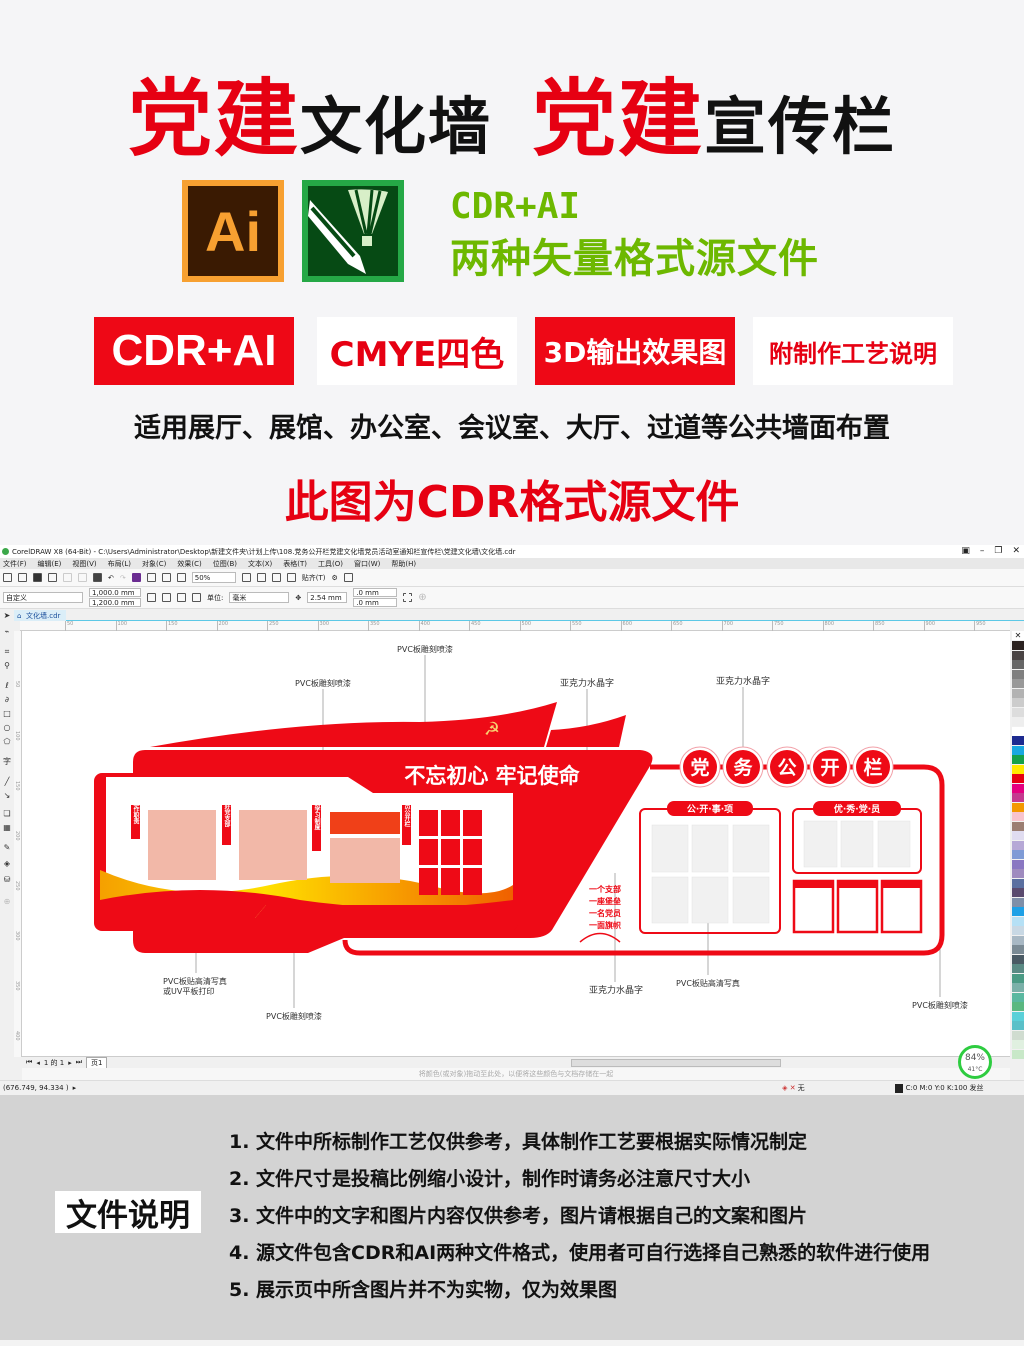 Image resolution: width=1024 pixels, height=1346 pixels. What do you see at coordinates (7, 616) in the screenshot?
I see `pick-tool-icon: ➤` at bounding box center [7, 616].